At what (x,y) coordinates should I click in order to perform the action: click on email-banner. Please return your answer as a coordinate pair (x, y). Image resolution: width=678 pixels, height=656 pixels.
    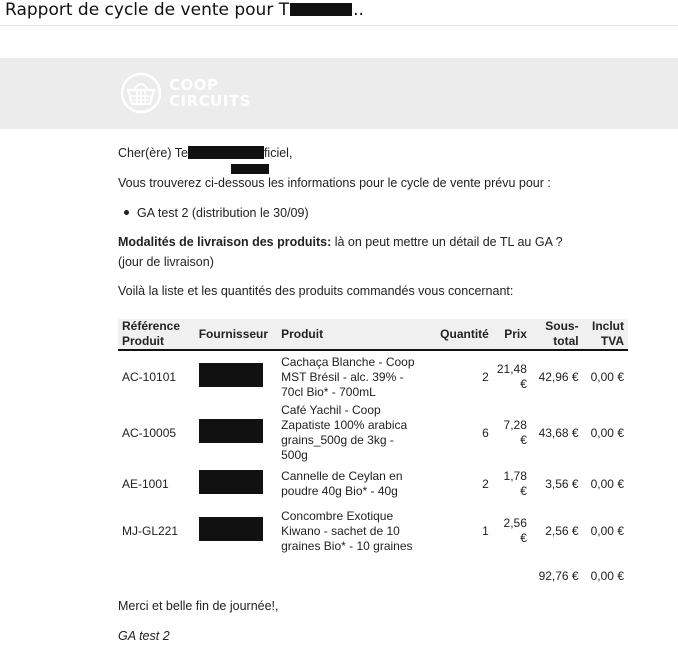
    Looking at the image, I should click on (339, 93).